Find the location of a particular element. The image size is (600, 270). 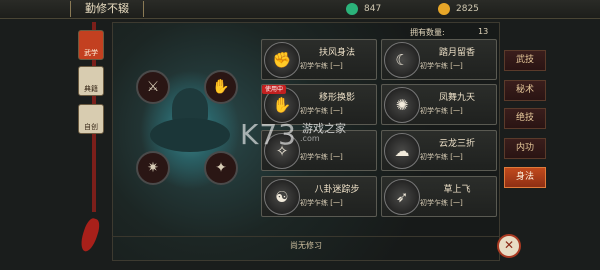

wind-fist-icon: ✊ is located at coordinates (282, 60).